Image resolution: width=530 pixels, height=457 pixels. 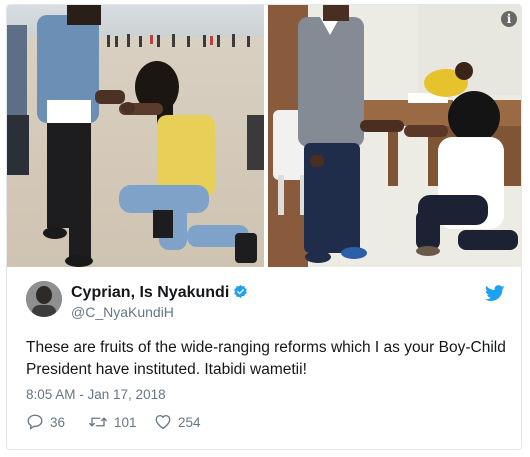 I want to click on author-name: Cyprian, Is Nyakundi, so click(x=159, y=293).